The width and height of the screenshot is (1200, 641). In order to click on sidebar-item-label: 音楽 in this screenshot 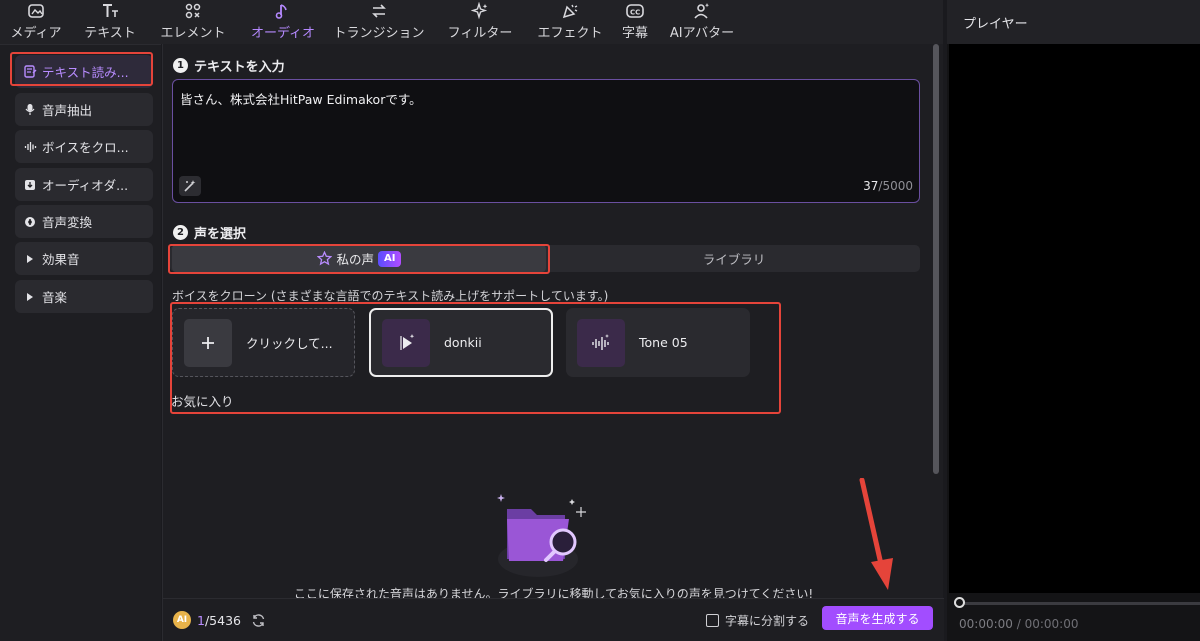, I will do `click(55, 297)`.